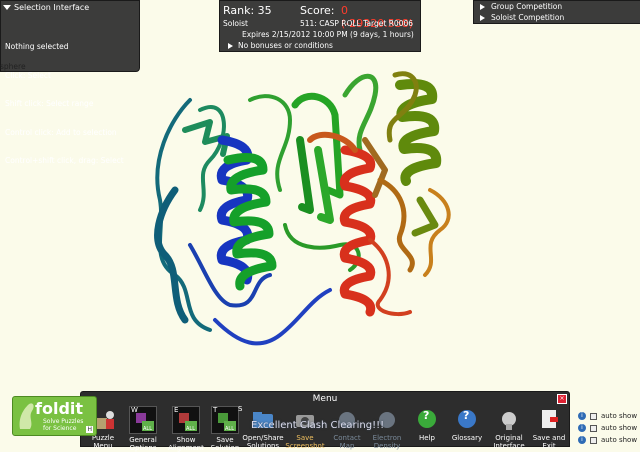  What do you see at coordinates (89, 429) in the screenshot?
I see `logo-hotkey: H` at bounding box center [89, 429].